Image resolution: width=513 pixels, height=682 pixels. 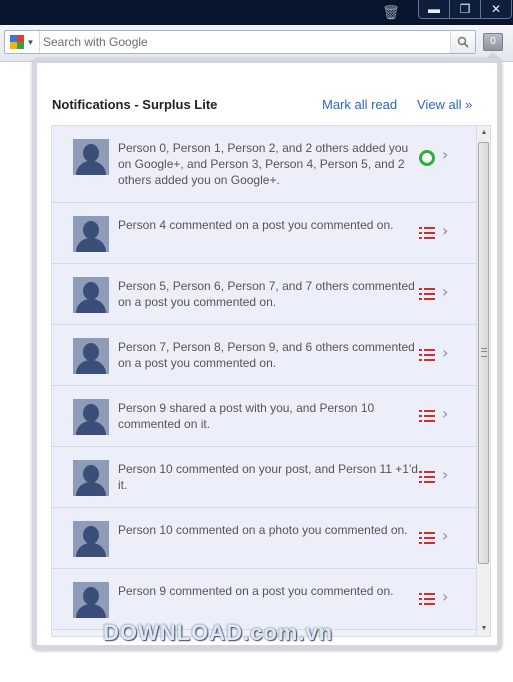 What do you see at coordinates (218, 632) in the screenshot?
I see `watermark: DOWNLOAD.com.vn` at bounding box center [218, 632].